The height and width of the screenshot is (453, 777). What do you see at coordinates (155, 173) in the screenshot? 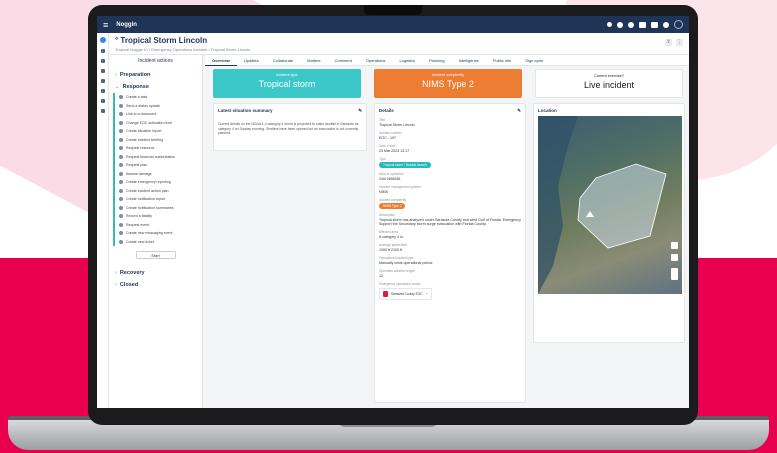
I see `action-item: Assess damage` at bounding box center [155, 173].